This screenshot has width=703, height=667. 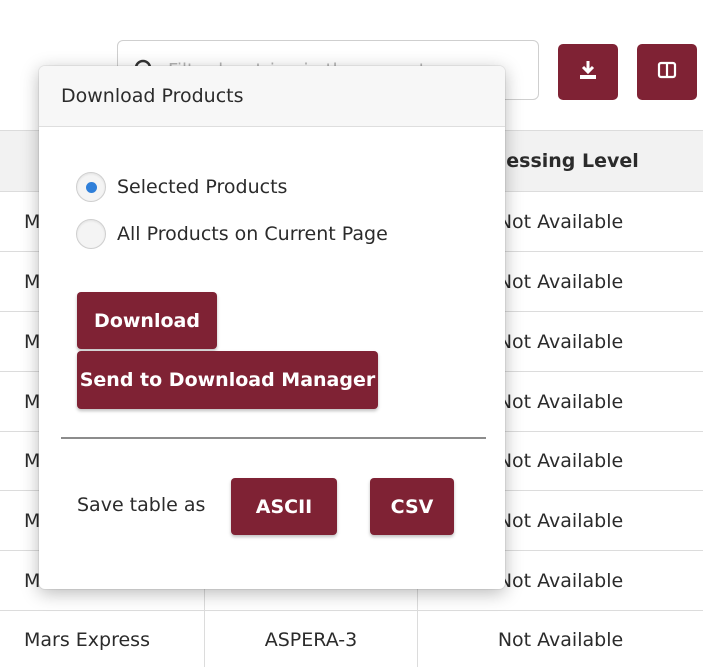 I want to click on table-row: Mars Express ASPERA-3 Not Available, so click(x=351, y=639).